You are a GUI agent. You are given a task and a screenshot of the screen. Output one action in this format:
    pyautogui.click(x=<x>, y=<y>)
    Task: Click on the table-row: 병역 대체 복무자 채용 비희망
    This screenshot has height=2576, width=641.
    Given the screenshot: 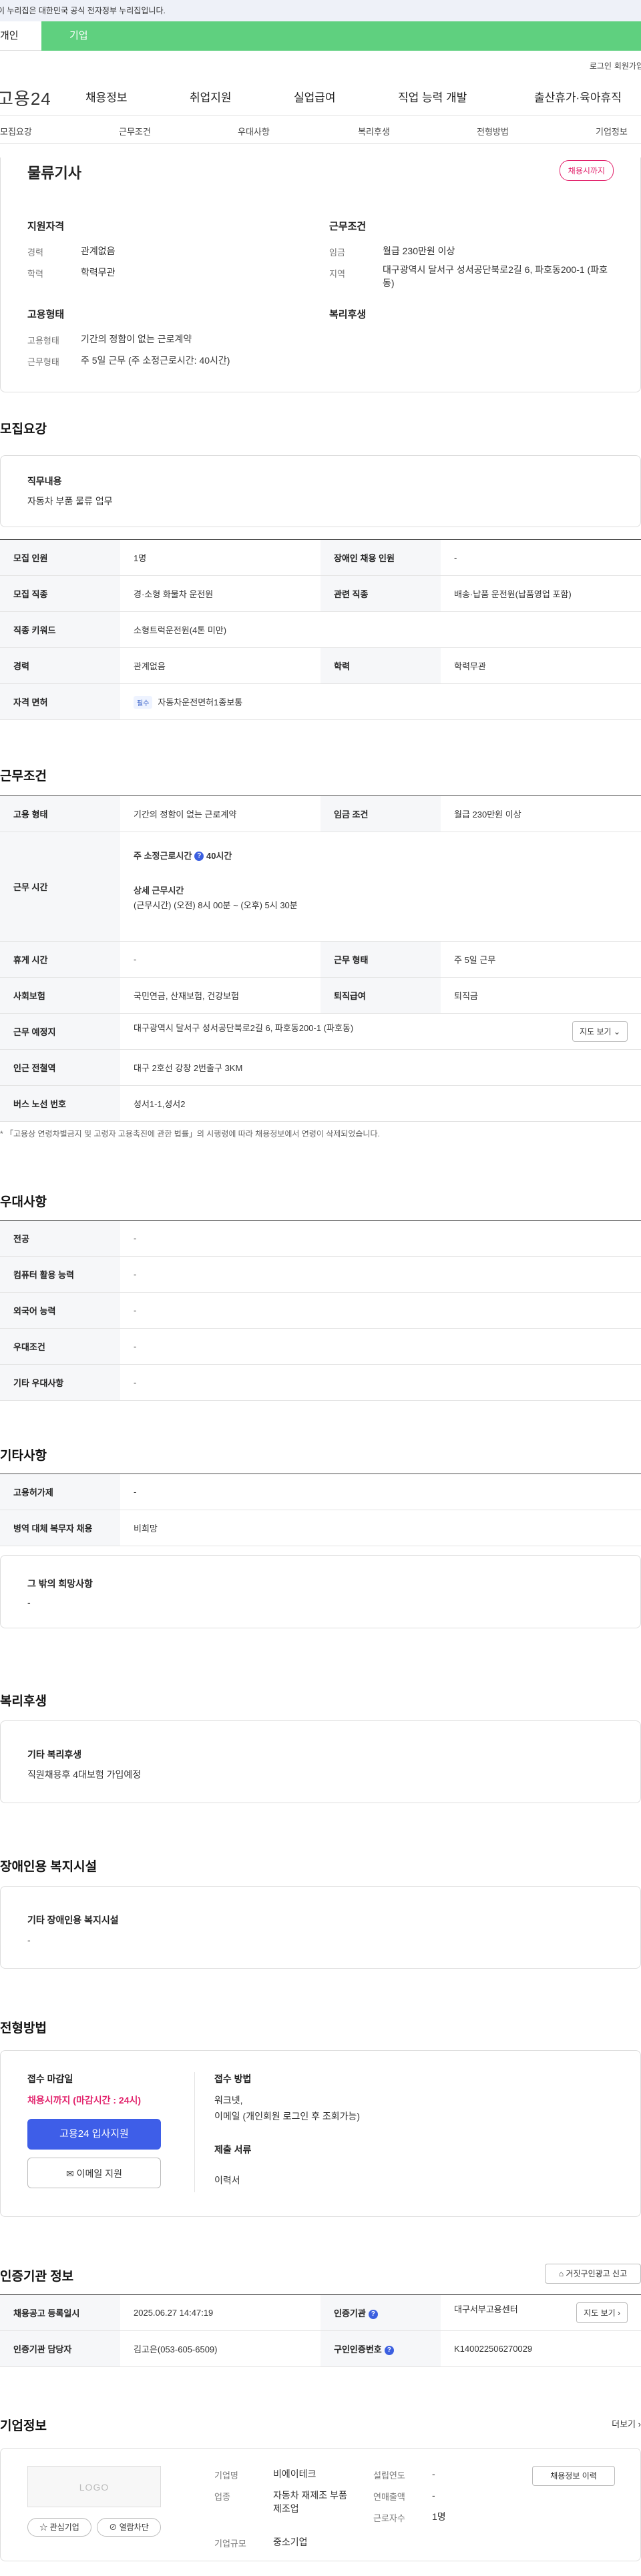 What is the action you would take?
    pyautogui.click(x=320, y=1528)
    